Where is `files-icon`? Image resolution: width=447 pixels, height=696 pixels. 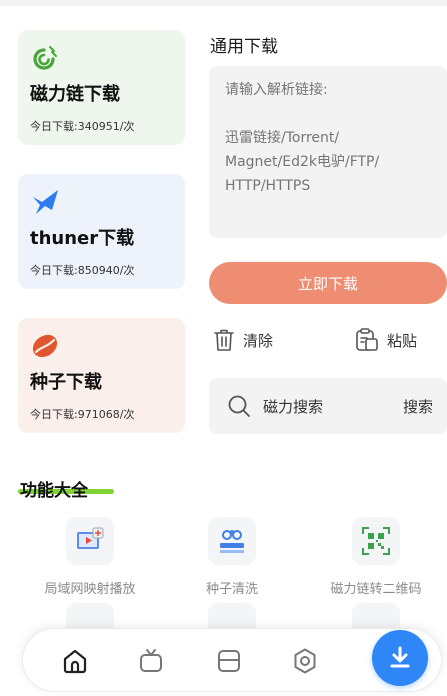
files-icon is located at coordinates (229, 661).